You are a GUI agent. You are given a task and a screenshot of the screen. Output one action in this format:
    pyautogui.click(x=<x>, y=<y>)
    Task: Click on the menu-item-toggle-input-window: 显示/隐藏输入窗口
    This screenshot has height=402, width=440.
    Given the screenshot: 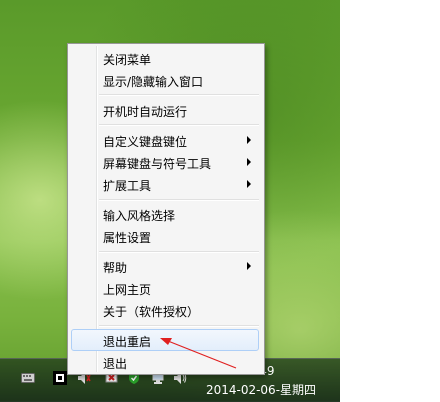 What is the action you would take?
    pyautogui.click(x=165, y=80)
    